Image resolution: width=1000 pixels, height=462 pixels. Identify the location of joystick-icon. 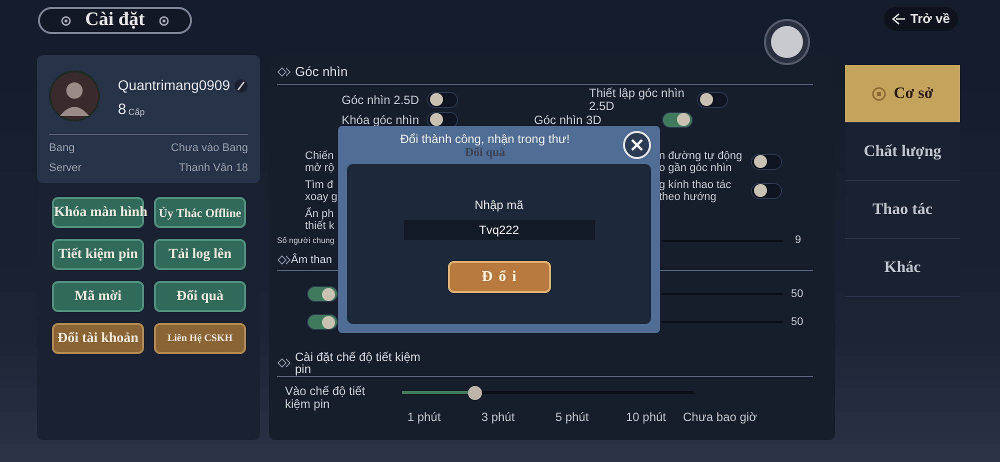
(787, 42).